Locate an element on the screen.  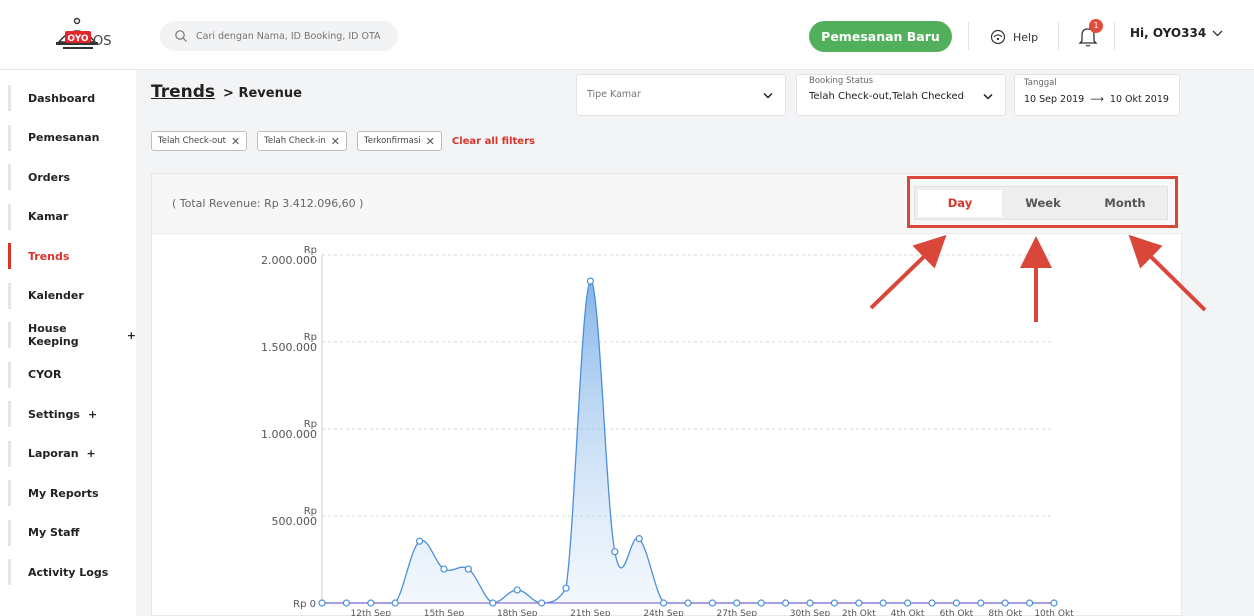
y-tick-label: Rp 0 is located at coordinates (304, 604).